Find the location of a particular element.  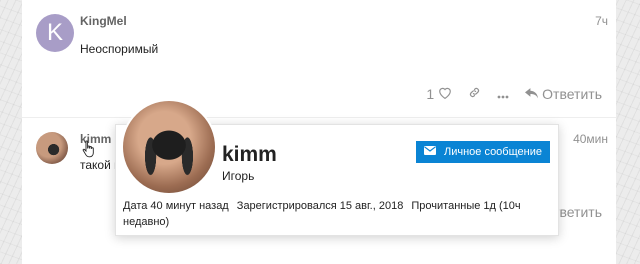

share-link-button is located at coordinates (474, 94).